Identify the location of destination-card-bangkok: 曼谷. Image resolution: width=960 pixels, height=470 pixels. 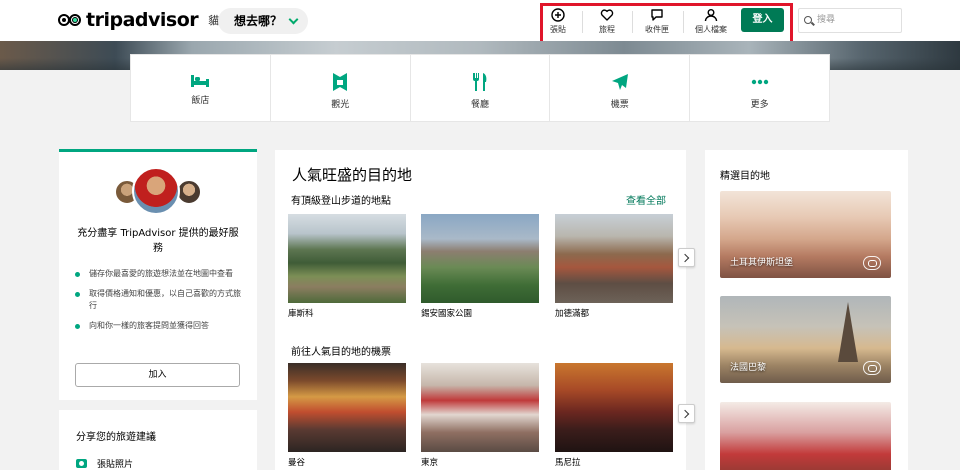
(347, 415).